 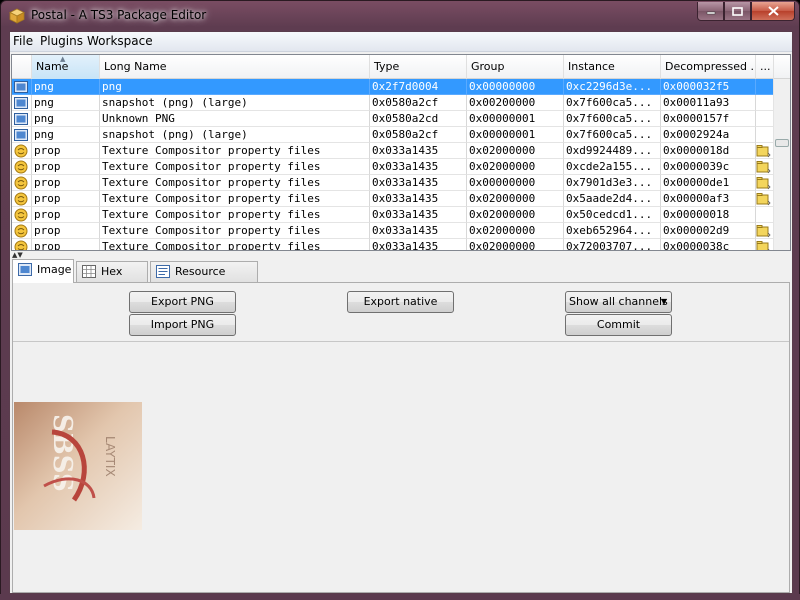 What do you see at coordinates (781, 164) in the screenshot?
I see `vertical-scrollbar` at bounding box center [781, 164].